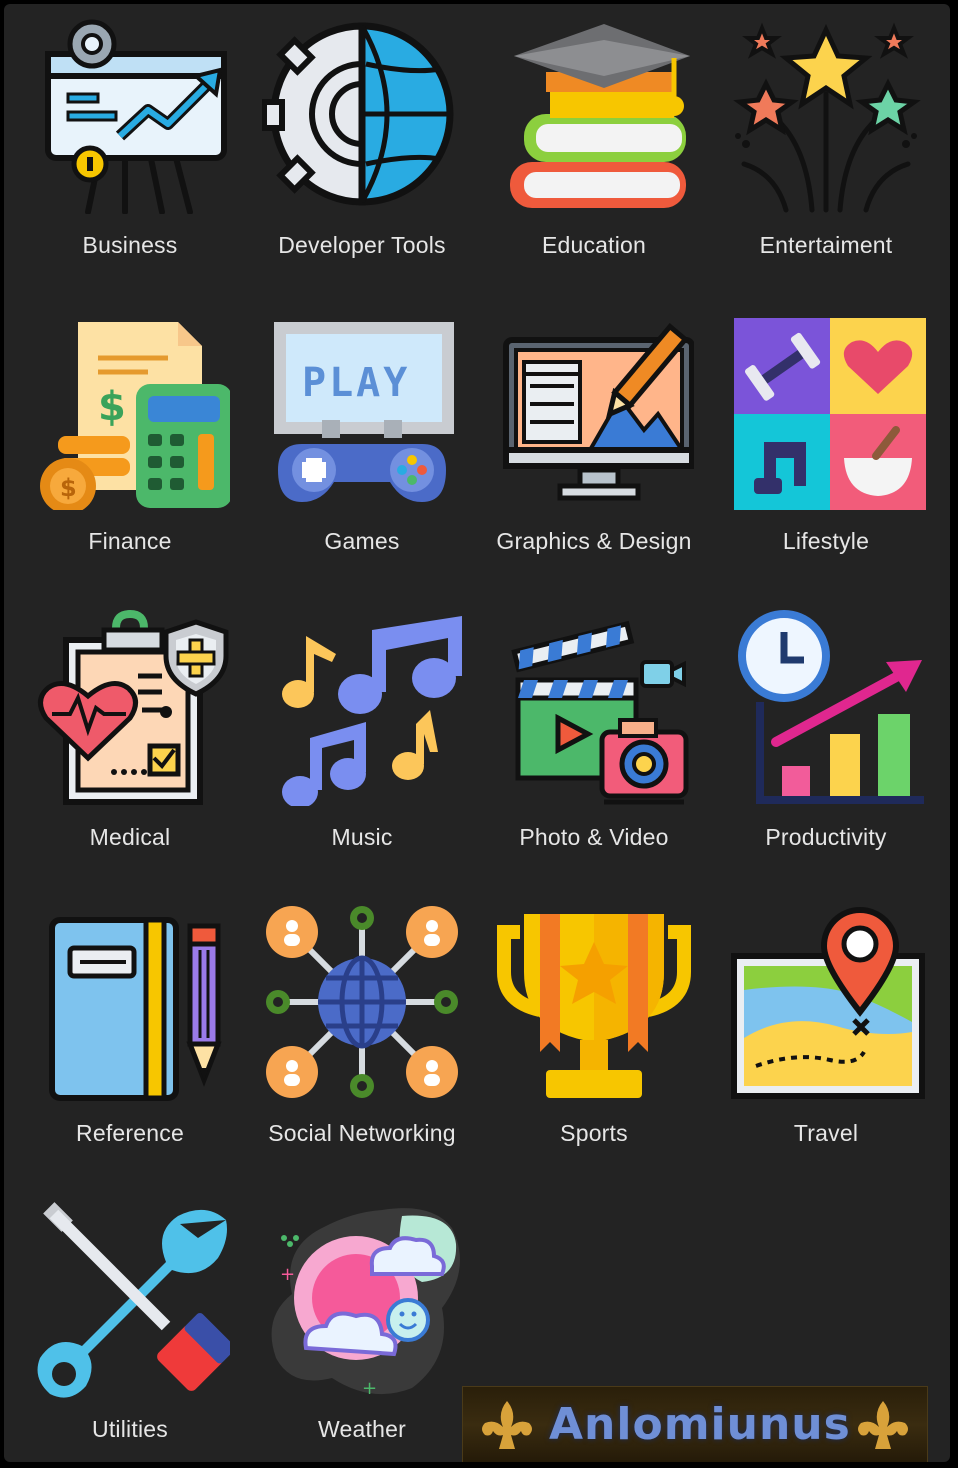 The width and height of the screenshot is (958, 1468). What do you see at coordinates (594, 541) in the screenshot?
I see `category-label: Graphics & Design` at bounding box center [594, 541].